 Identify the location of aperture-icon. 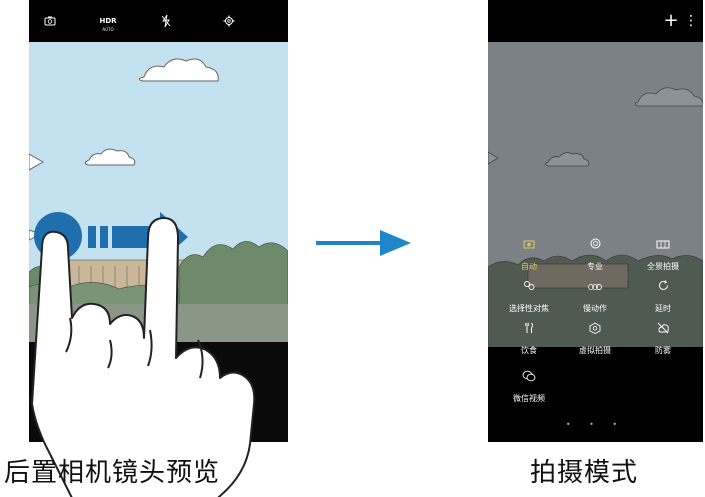
(595, 246).